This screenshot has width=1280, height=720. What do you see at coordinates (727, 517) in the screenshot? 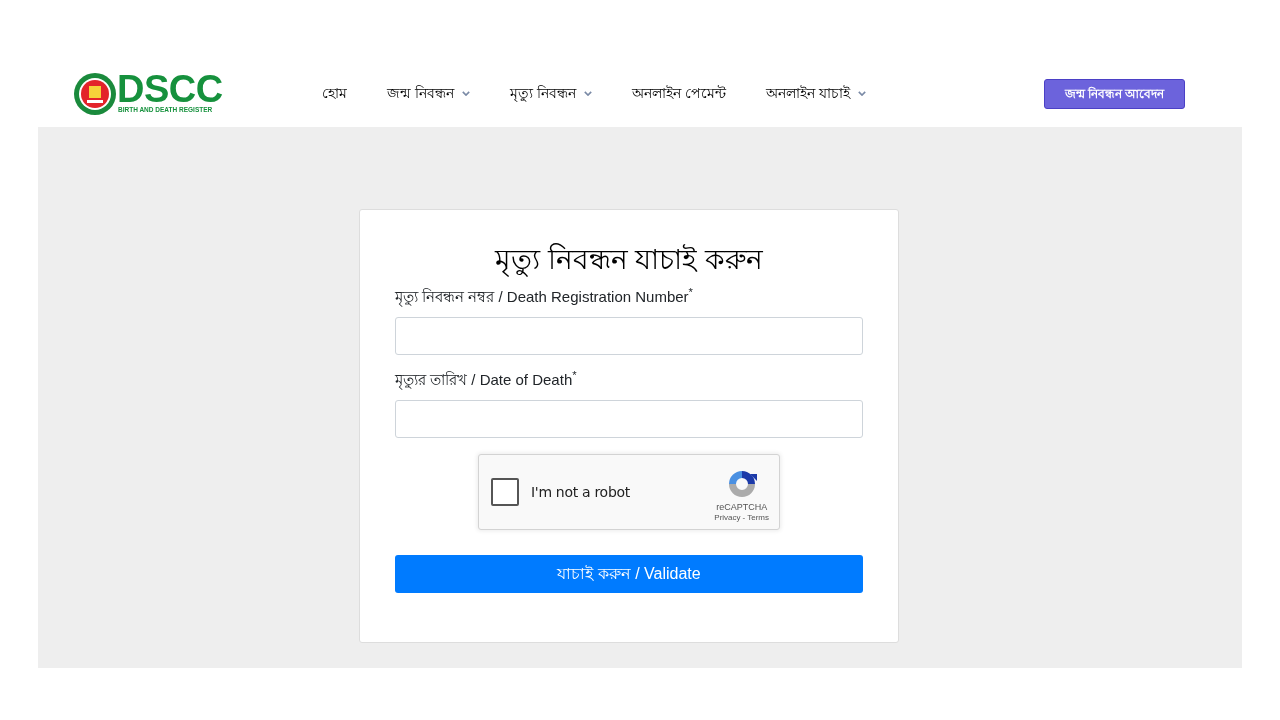
I see `recaptcha-link: Privacy` at bounding box center [727, 517].